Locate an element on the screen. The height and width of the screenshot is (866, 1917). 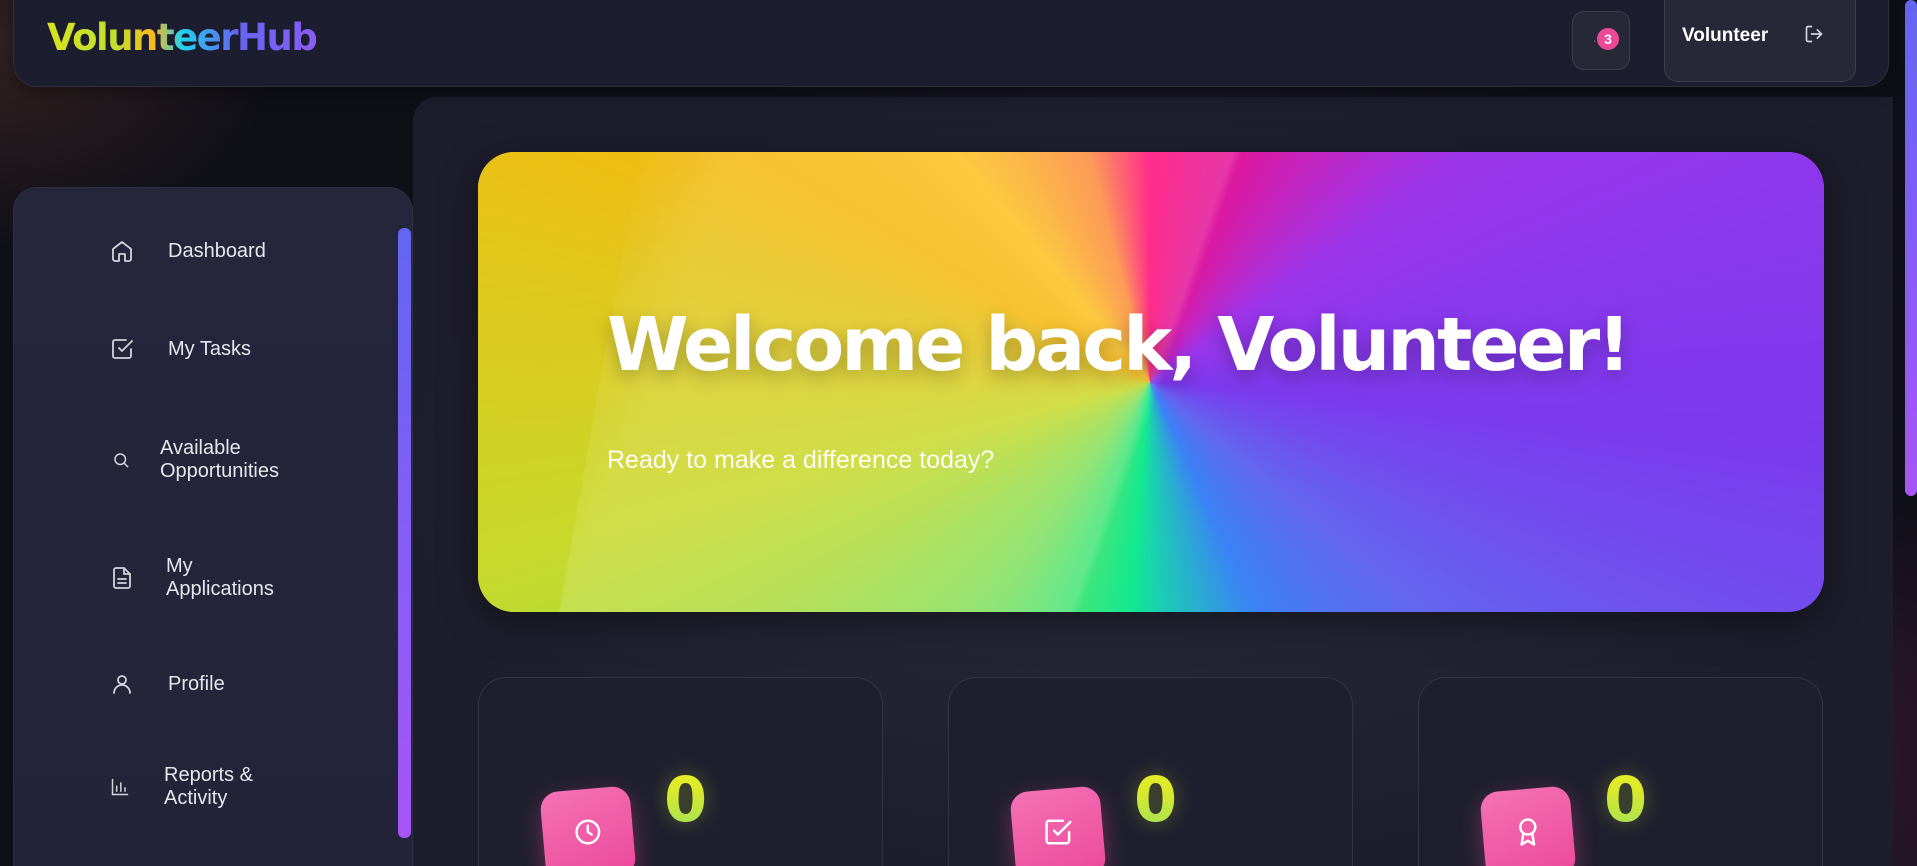
sidebar-item-profile: Profile is located at coordinates (204, 684).